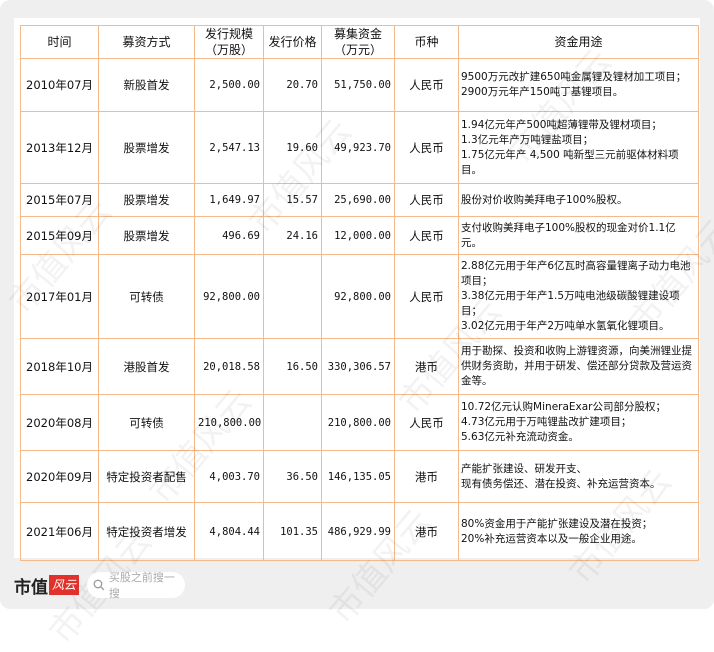 The image size is (714, 652). Describe the element at coordinates (59, 296) in the screenshot. I see `cell-date: 2017年01月` at that location.